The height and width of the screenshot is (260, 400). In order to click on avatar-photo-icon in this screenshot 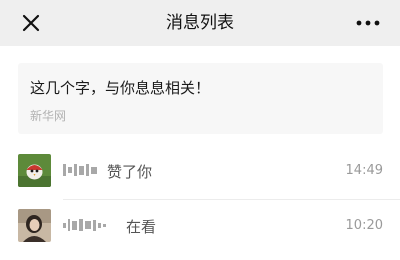, I will do `click(34, 225)`.